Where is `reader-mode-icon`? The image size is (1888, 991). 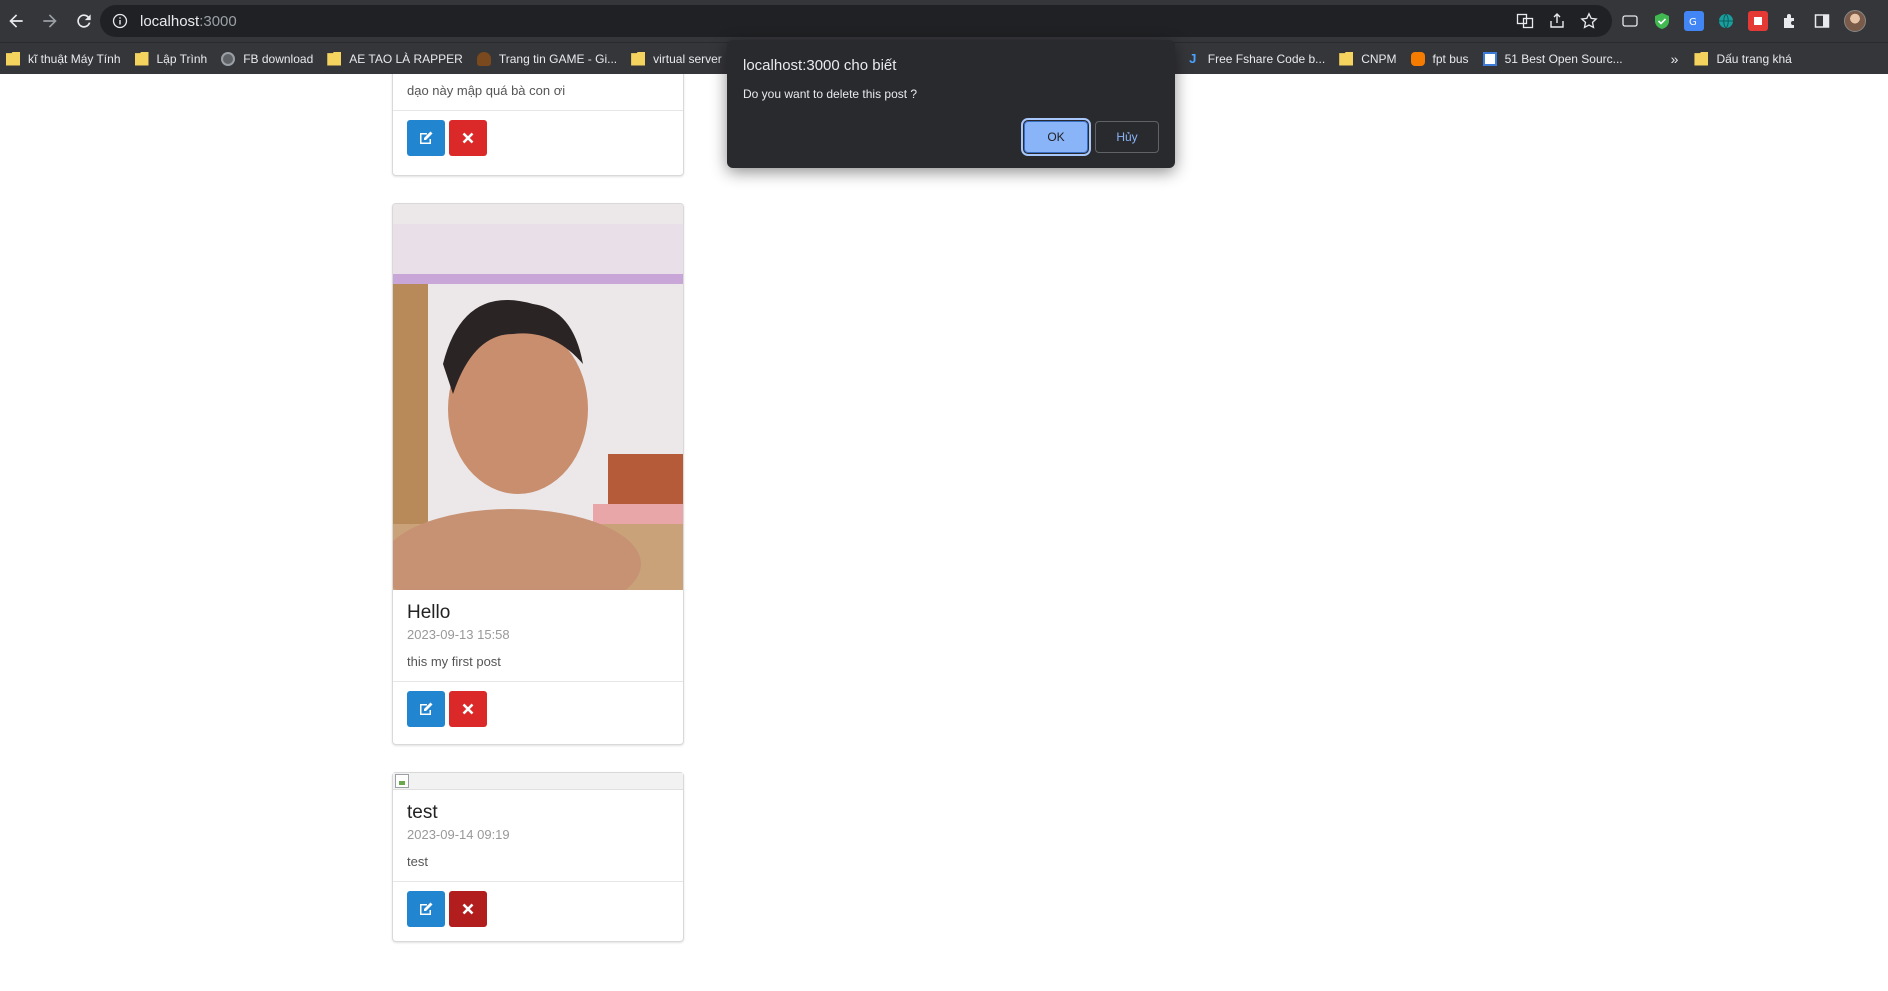 reader-mode-icon is located at coordinates (1630, 21).